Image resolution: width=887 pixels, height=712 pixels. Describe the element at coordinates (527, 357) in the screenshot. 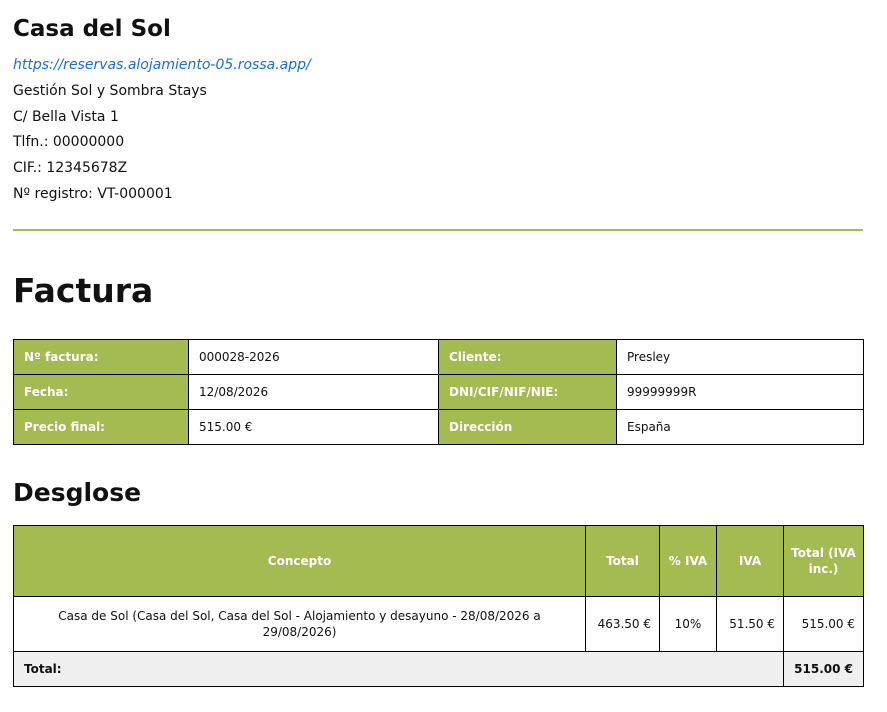

I see `client-label: Cliente:` at that location.